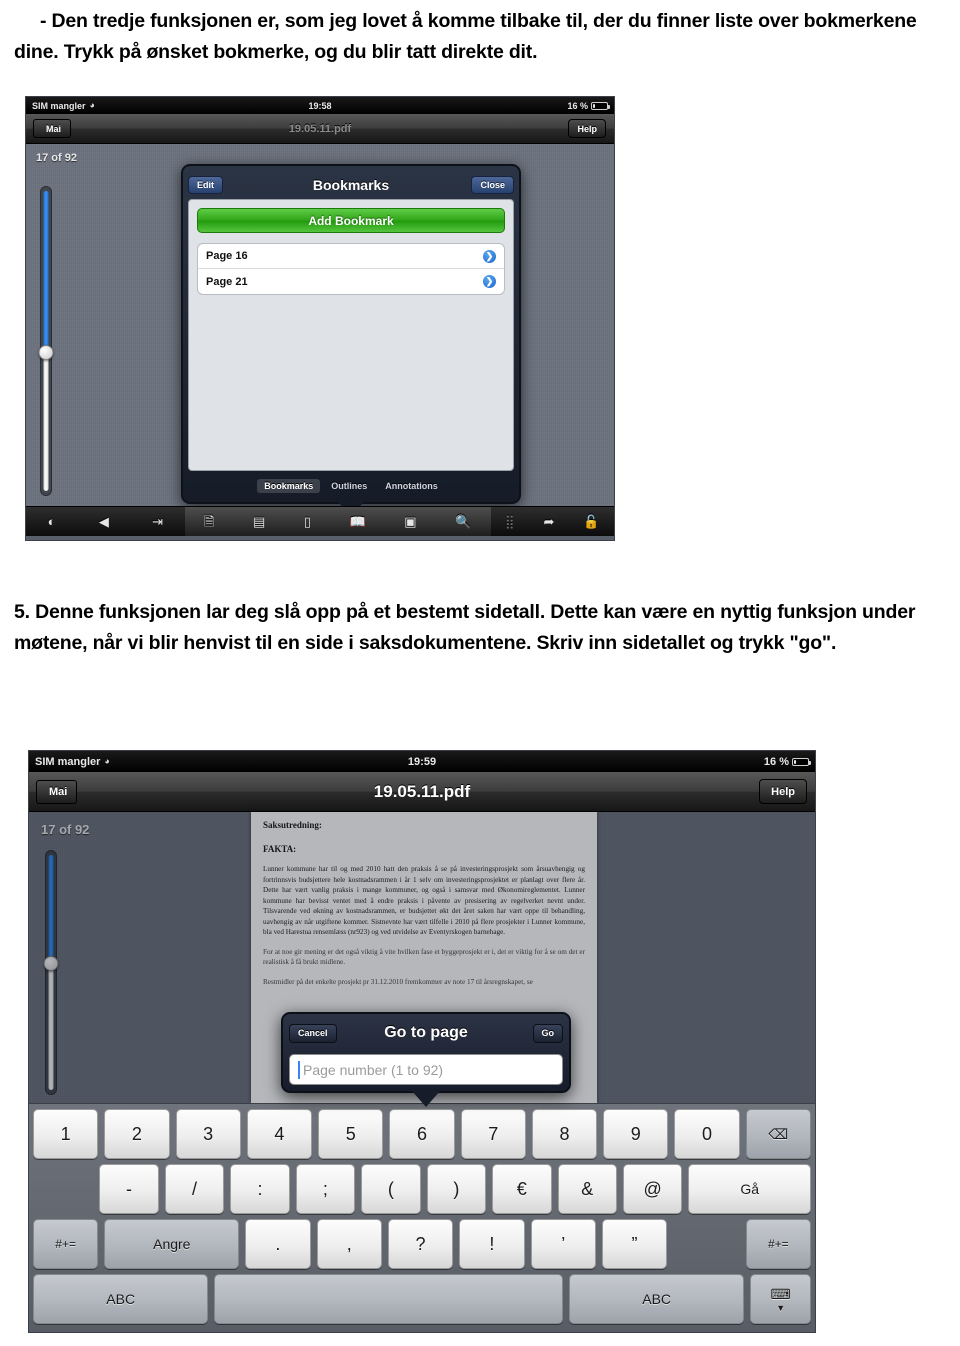 Image resolution: width=960 pixels, height=1346 pixels. What do you see at coordinates (547, 1033) in the screenshot?
I see `go-button: Go` at bounding box center [547, 1033].